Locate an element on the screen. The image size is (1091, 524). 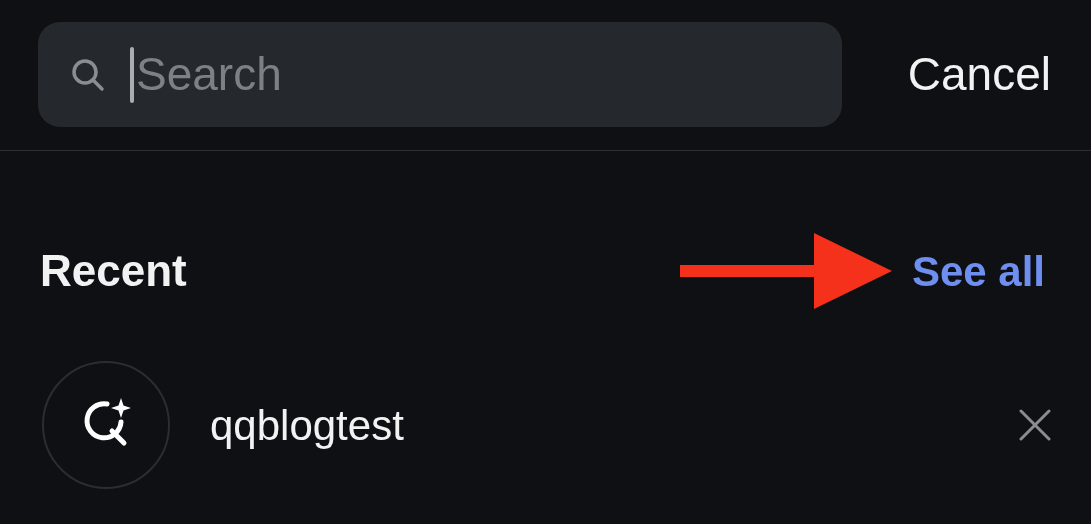
section-title: Recent is located at coordinates (113, 271).